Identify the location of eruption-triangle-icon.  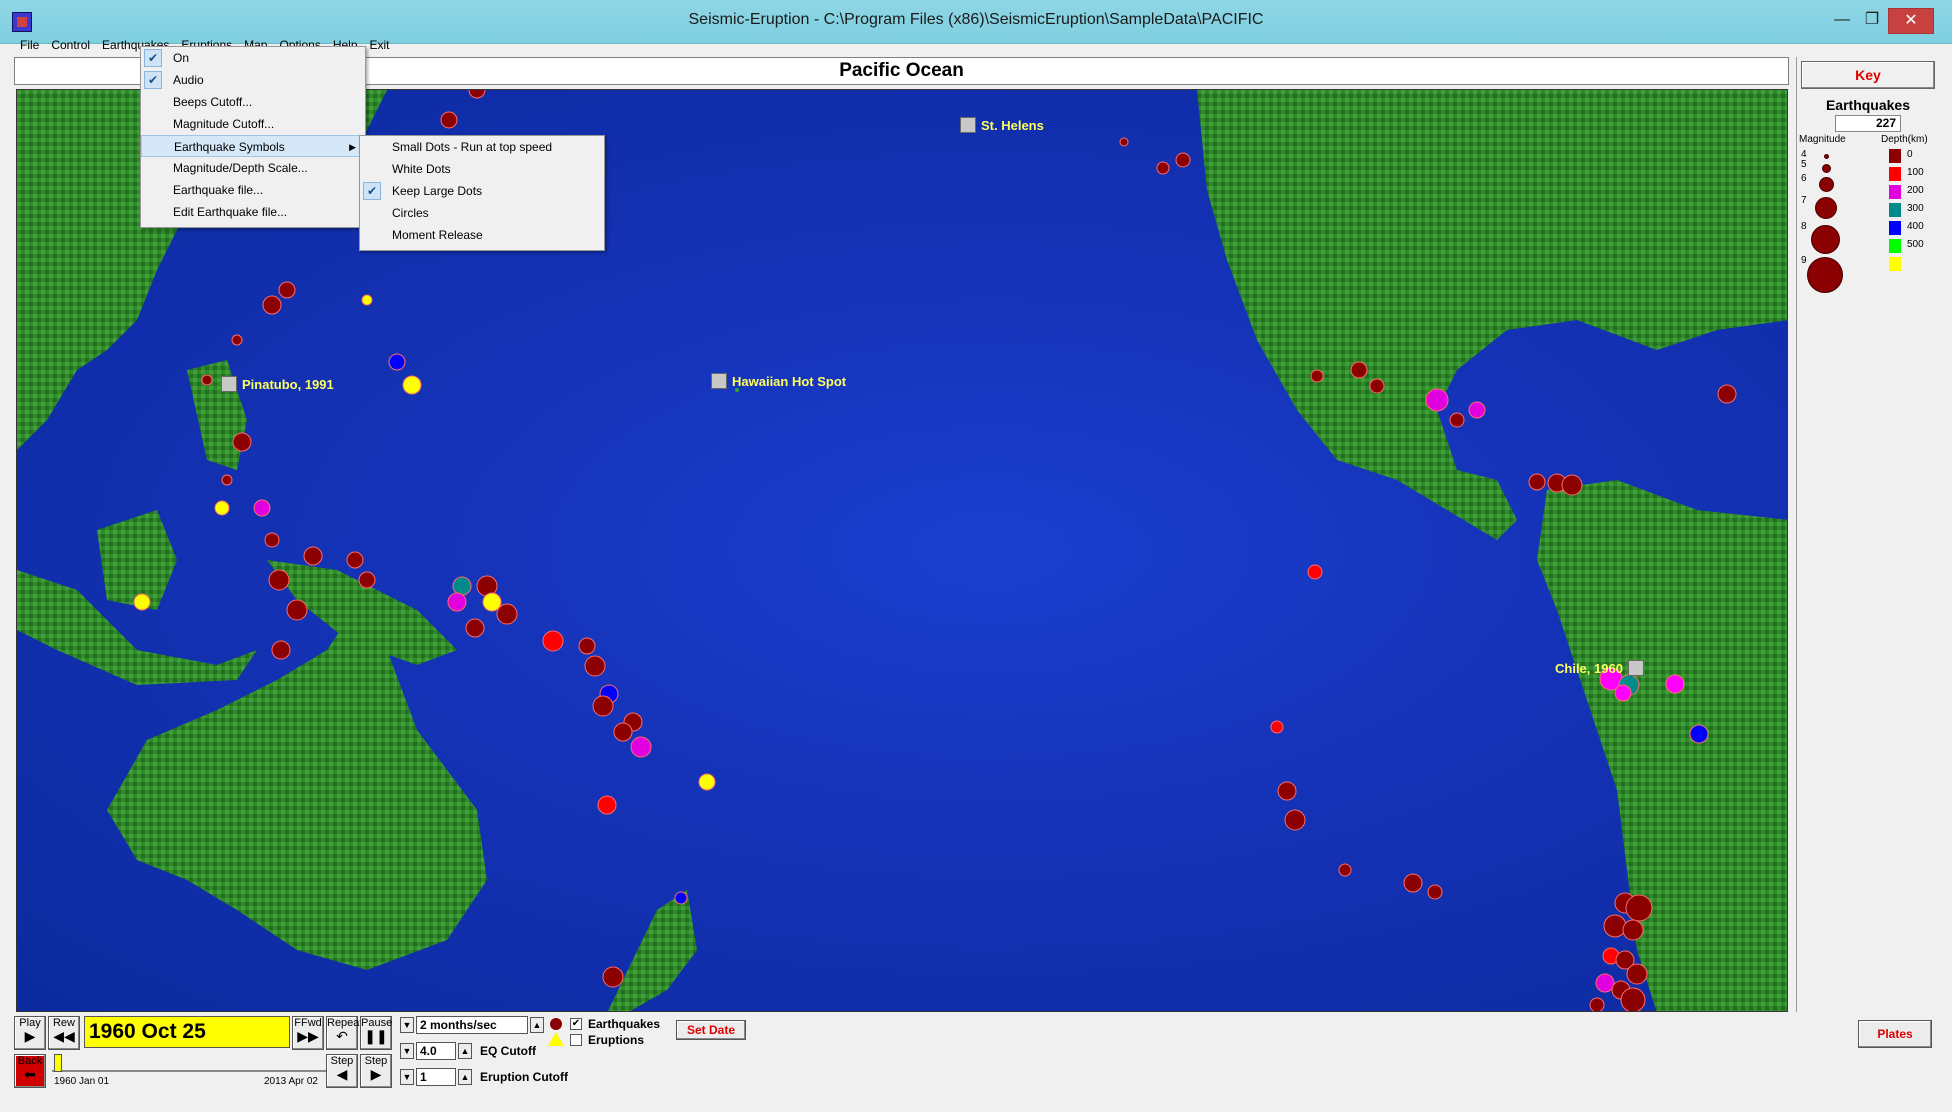
(556, 1039).